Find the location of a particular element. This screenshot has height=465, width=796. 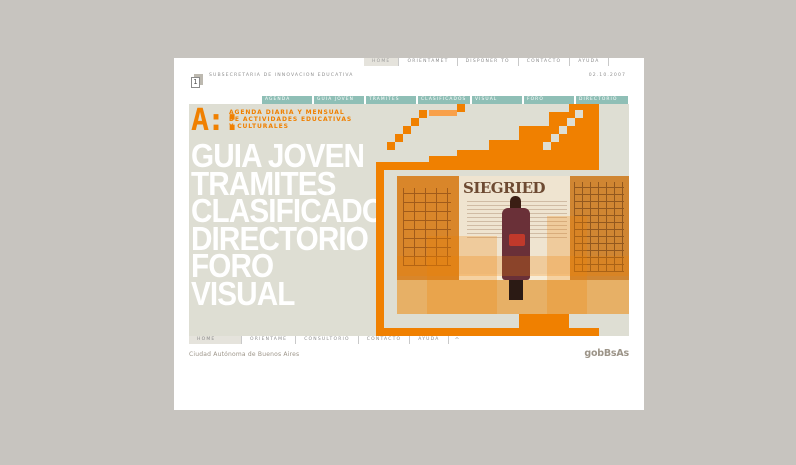

city-label: Ciudad Autónoma de Buenos Aires is located at coordinates (244, 354).